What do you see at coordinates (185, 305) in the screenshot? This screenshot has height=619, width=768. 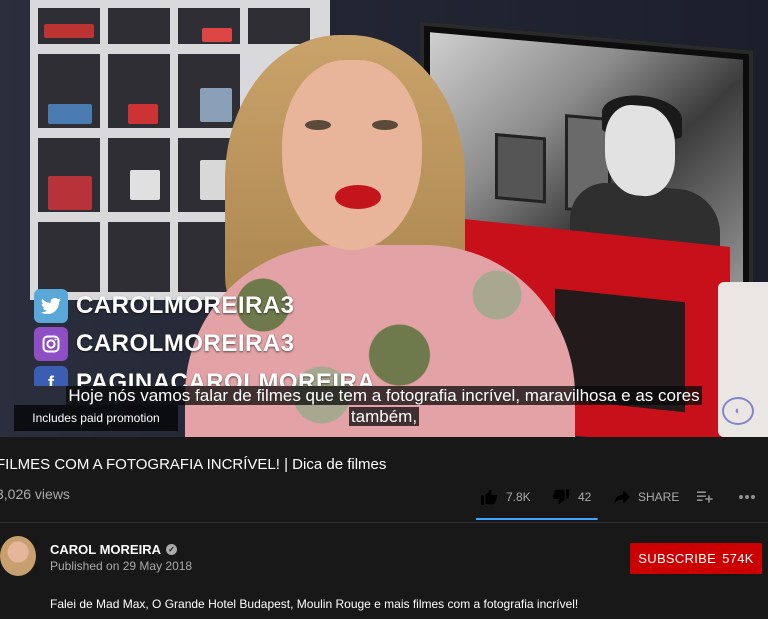 I see `twitter-handle: CAROLMOREIRA3` at bounding box center [185, 305].